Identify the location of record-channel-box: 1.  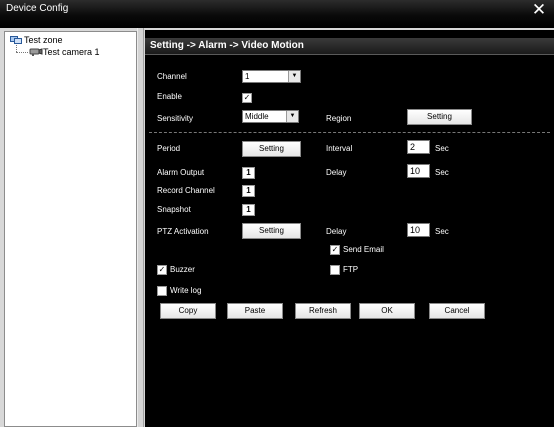
(248, 191).